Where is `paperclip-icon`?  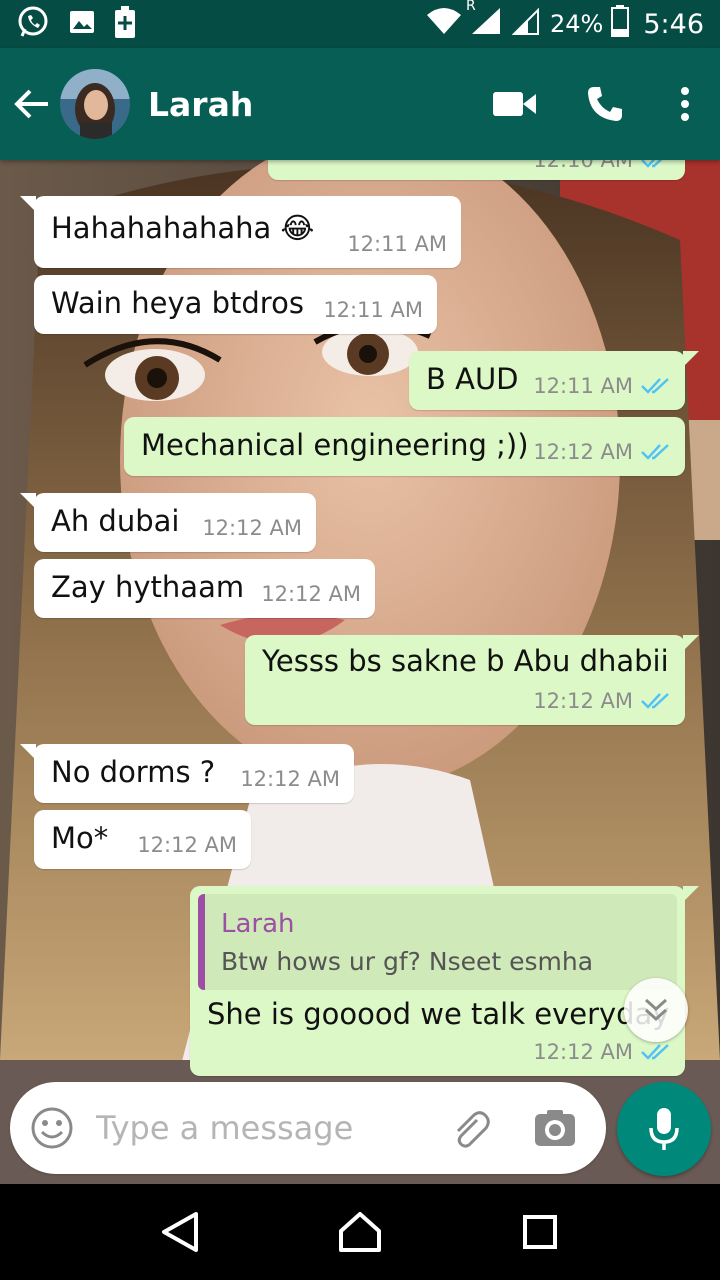
paperclip-icon is located at coordinates (473, 1129).